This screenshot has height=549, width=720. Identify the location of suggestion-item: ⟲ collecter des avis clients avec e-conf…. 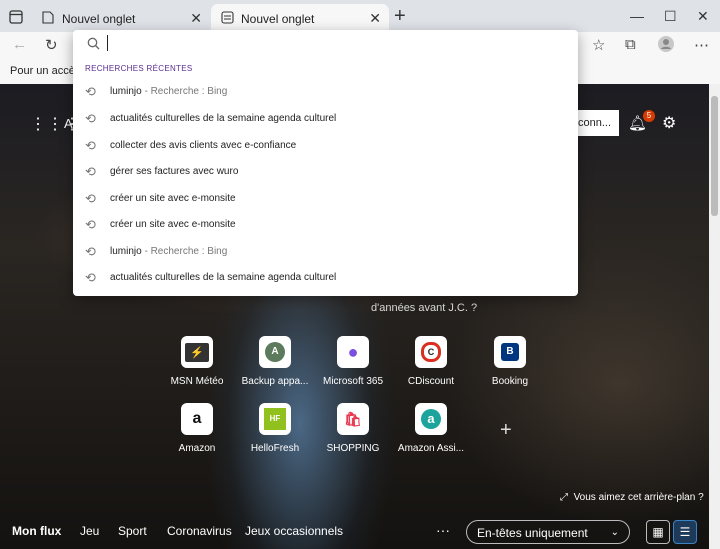
(325, 146).